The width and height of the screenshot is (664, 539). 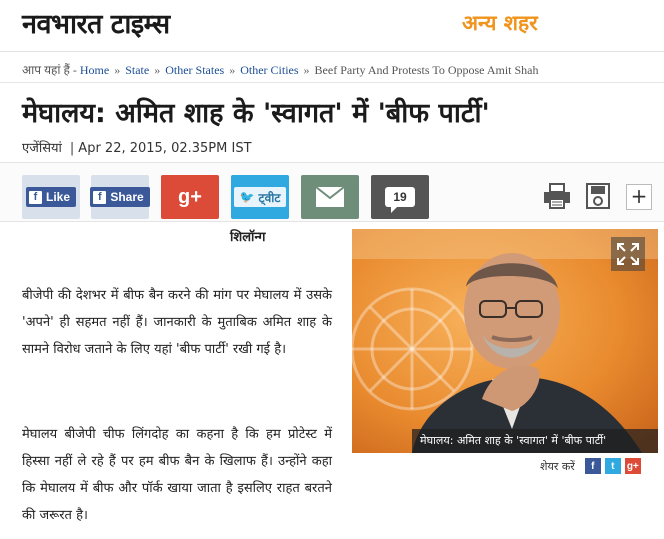 I want to click on divider, so click(x=332, y=82).